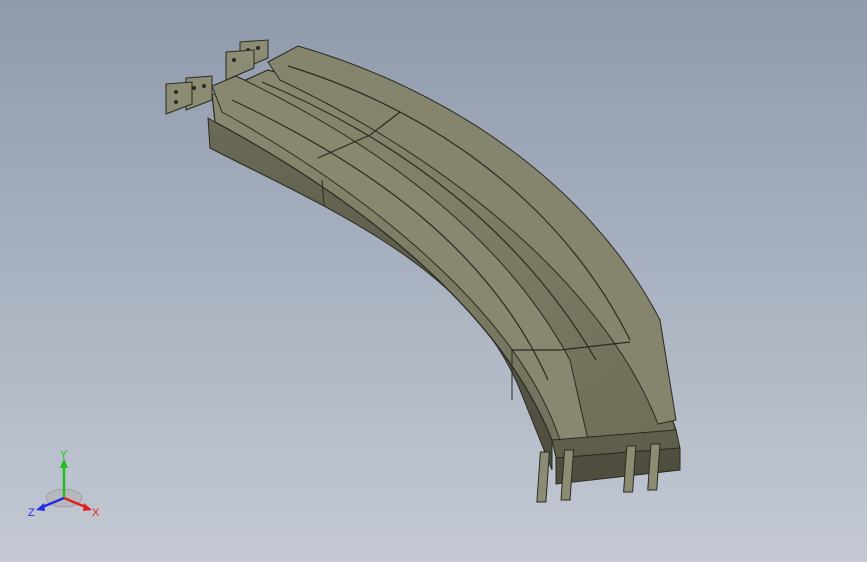 Image resolution: width=867 pixels, height=562 pixels. What do you see at coordinates (31, 513) in the screenshot?
I see `triad-z-label: Z` at bounding box center [31, 513].